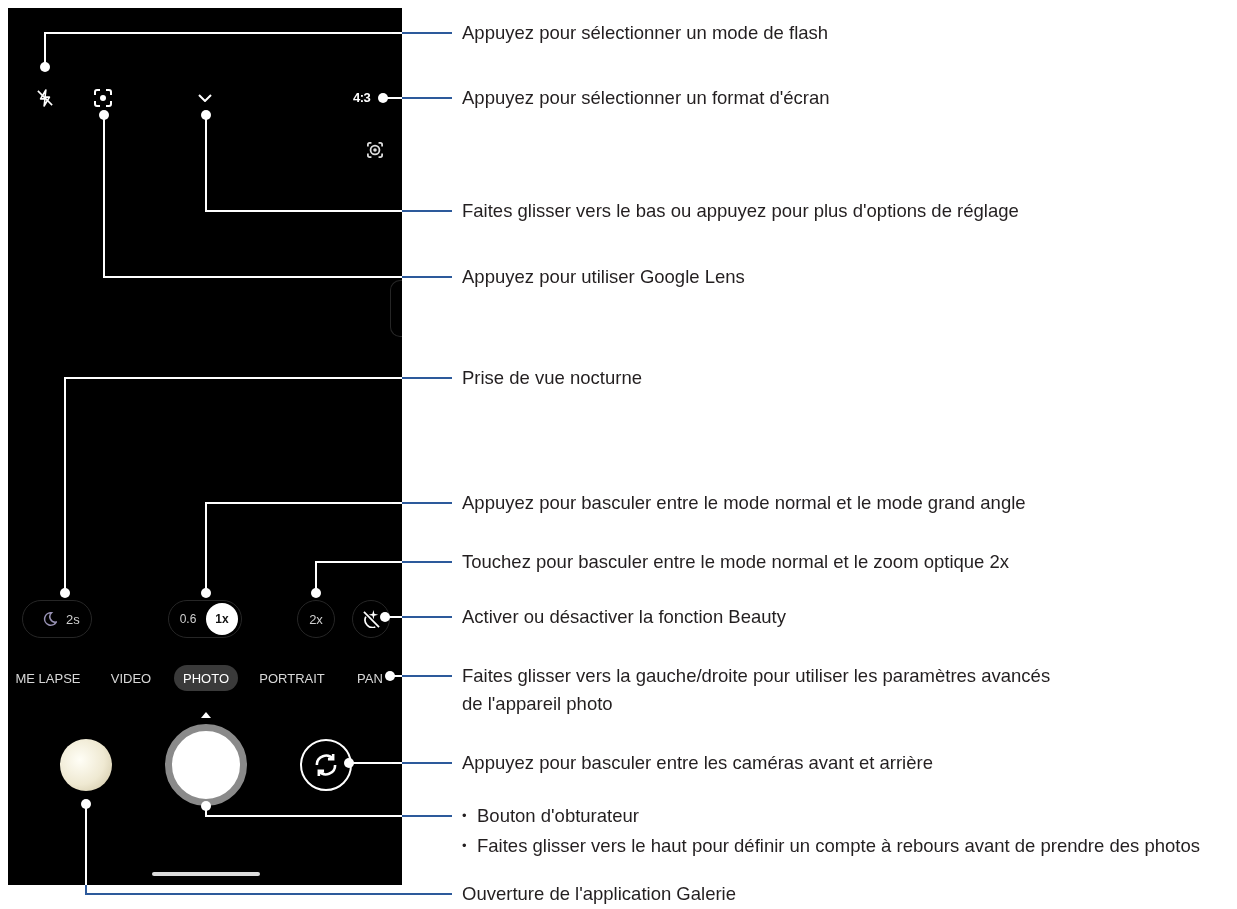  Describe the element at coordinates (206, 715) in the screenshot. I see `caret-up-icon` at that location.